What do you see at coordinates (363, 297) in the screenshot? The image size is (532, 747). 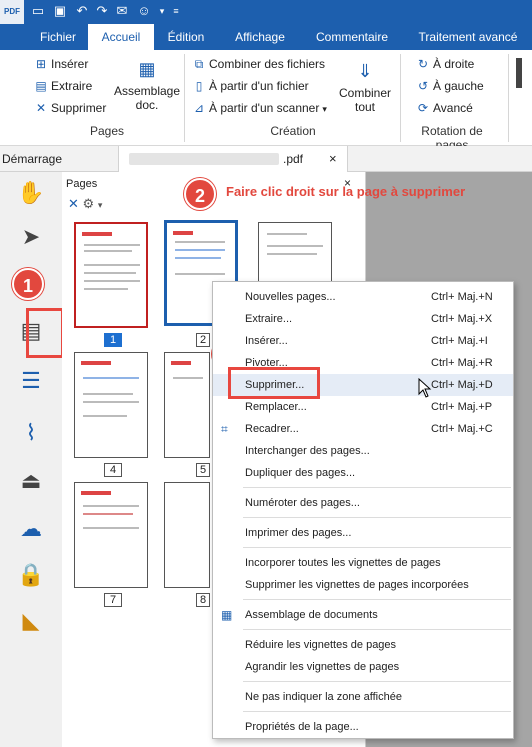 I see `menu-item-new-pages: Nouvelles pages... Ctrl+ Maj.+N` at bounding box center [363, 297].